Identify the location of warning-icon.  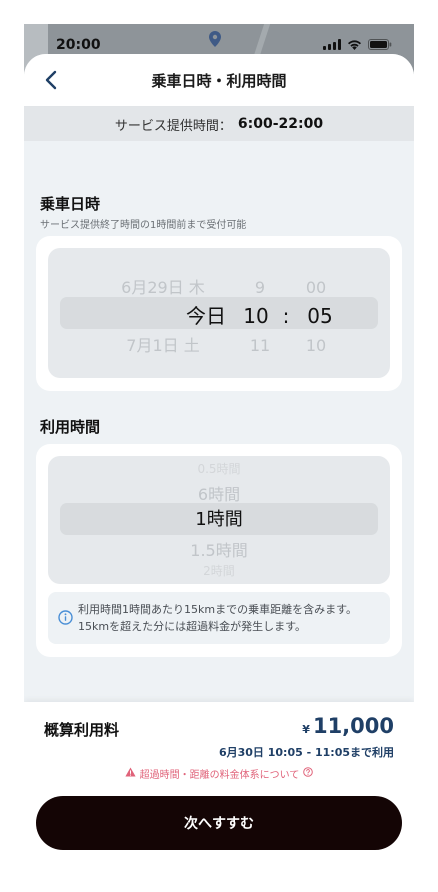
(130, 773).